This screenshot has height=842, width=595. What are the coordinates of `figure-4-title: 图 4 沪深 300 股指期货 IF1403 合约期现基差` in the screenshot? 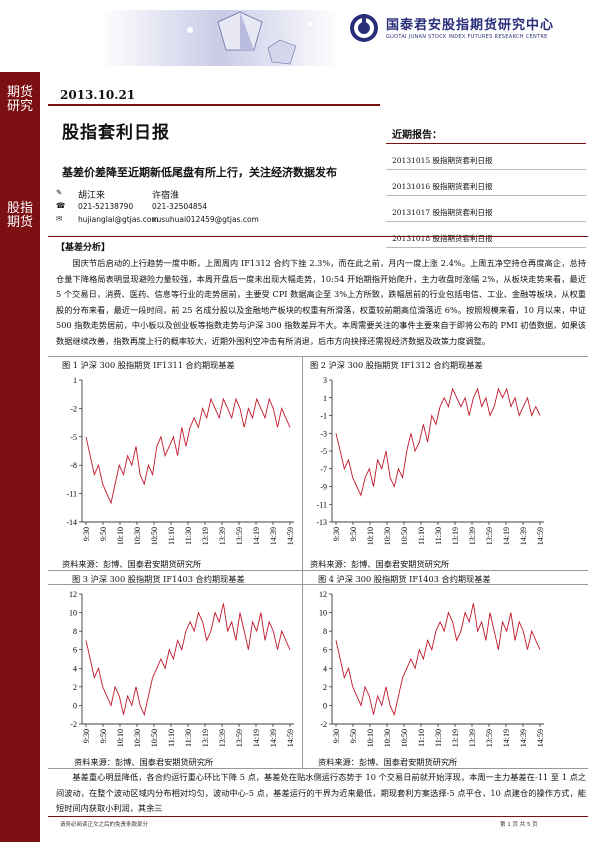 It's located at (404, 579).